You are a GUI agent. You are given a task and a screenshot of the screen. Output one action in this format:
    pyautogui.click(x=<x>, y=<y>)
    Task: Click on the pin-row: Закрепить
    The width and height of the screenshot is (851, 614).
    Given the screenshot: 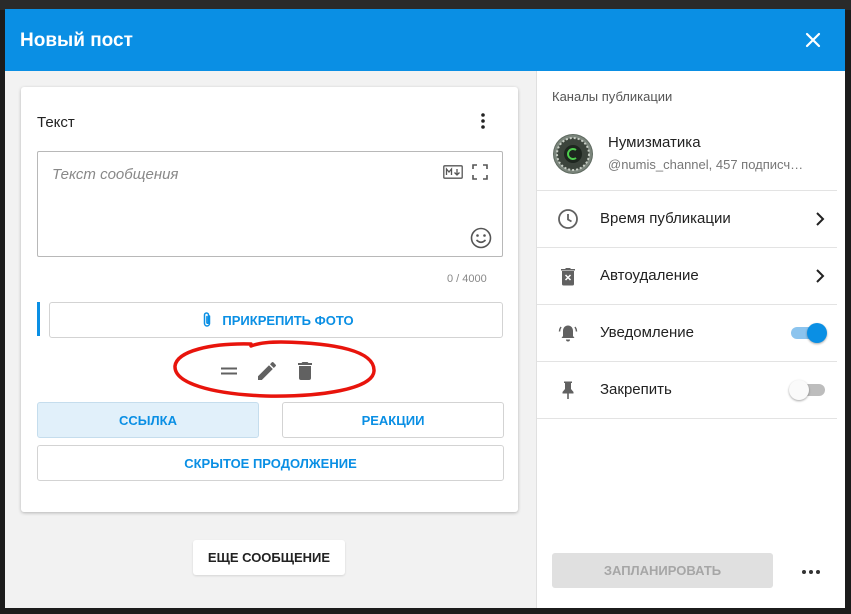 What is the action you would take?
    pyautogui.click(x=687, y=389)
    